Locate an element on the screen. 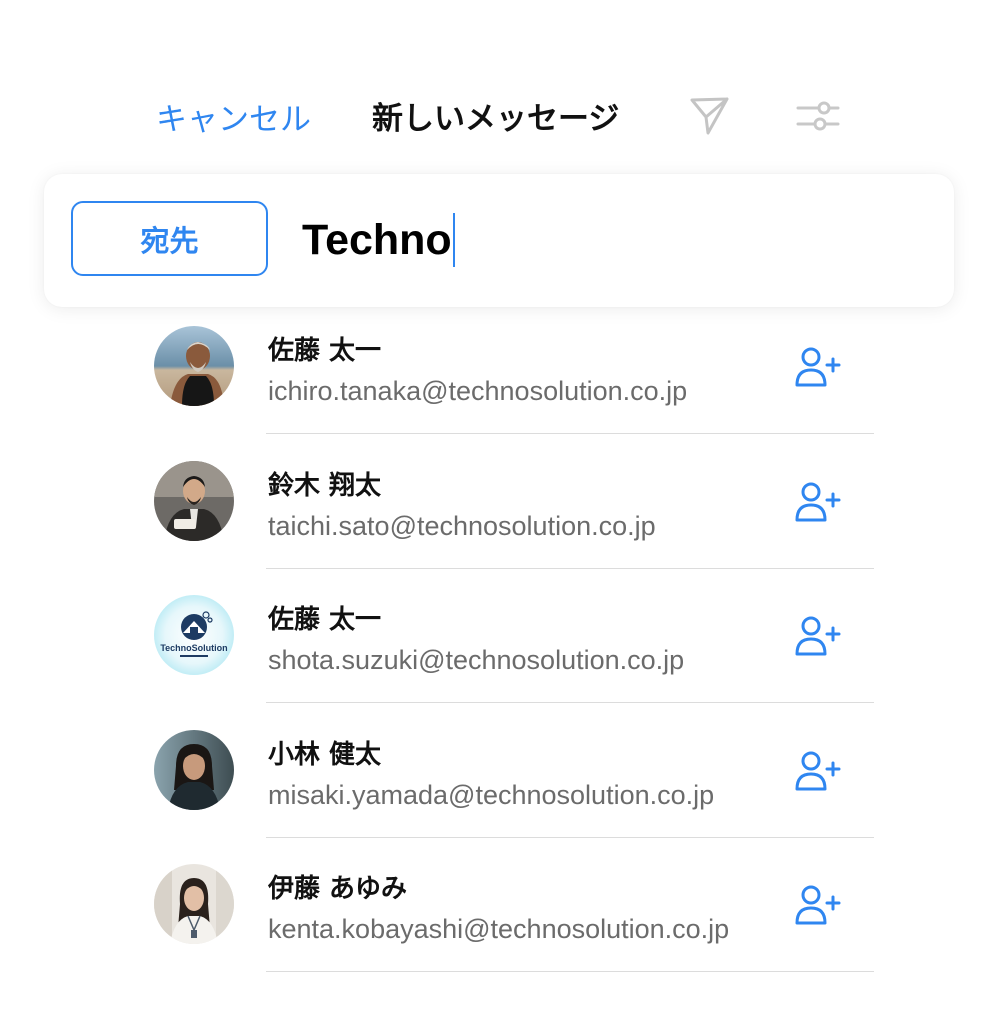 The width and height of the screenshot is (998, 1024). text-caret is located at coordinates (453, 240).